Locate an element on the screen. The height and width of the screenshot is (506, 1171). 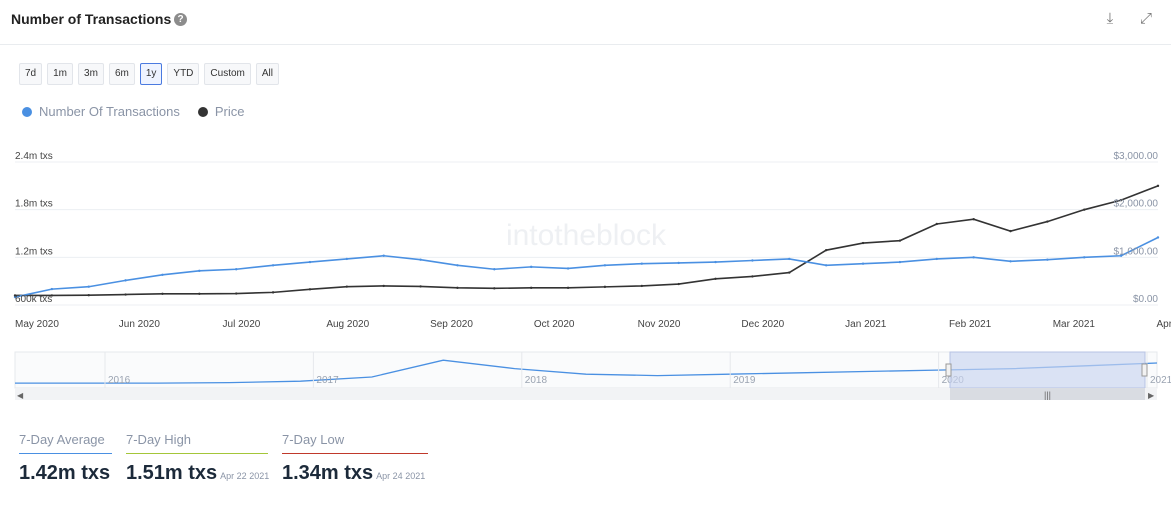
legend-item-transactions: Number Of Transactions is located at coordinates (101, 111).